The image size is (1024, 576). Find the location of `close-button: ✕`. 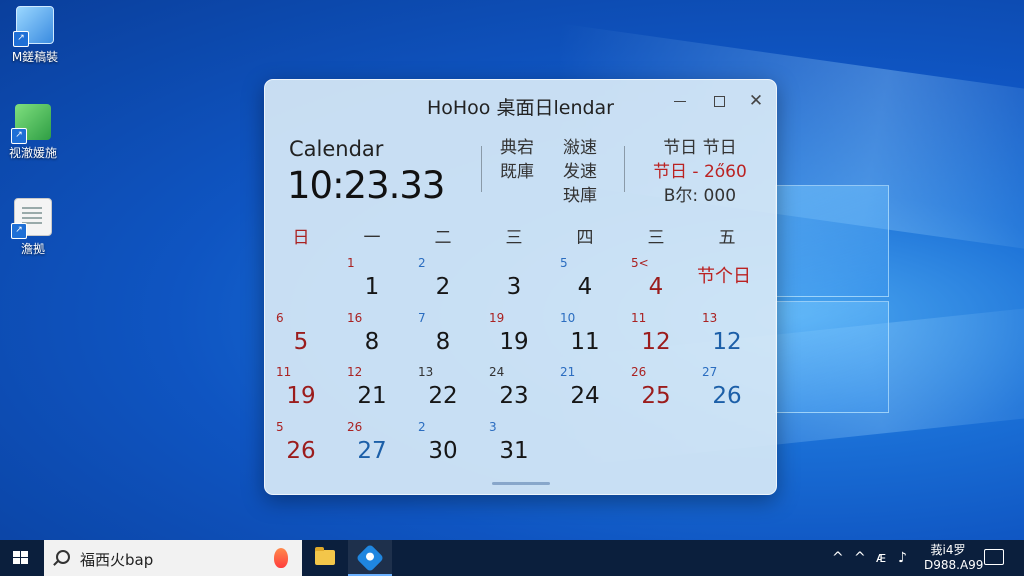

close-button: ✕ is located at coordinates (756, 101).